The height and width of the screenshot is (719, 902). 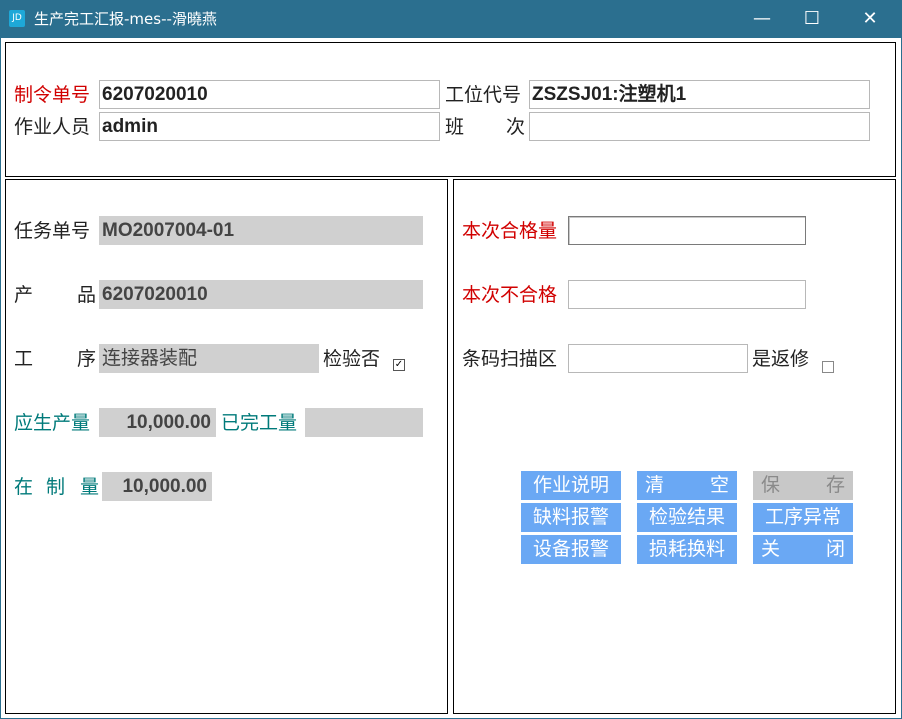 I want to click on process-label-2: 序, so click(x=87, y=359).